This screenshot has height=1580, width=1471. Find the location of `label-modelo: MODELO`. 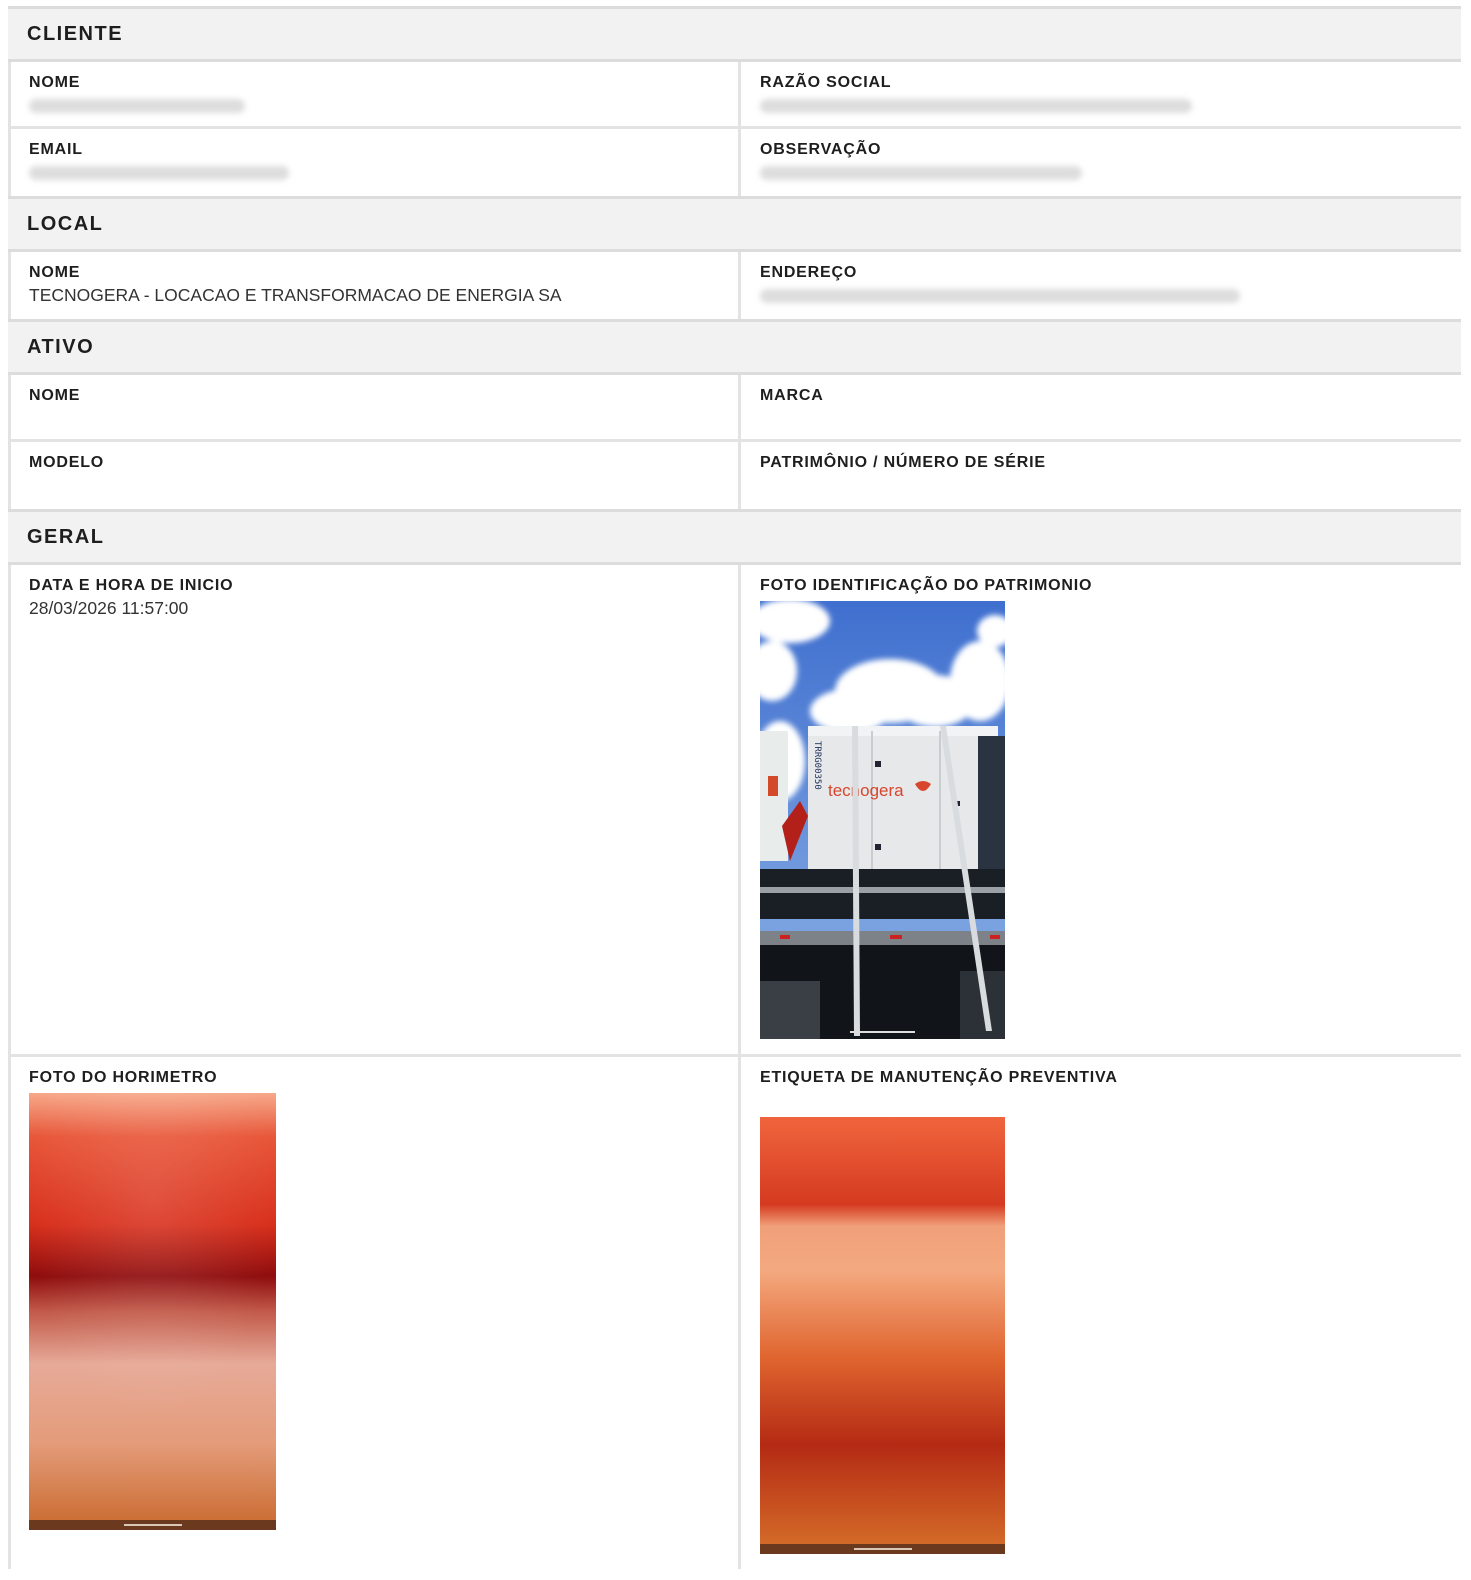

label-modelo: MODELO is located at coordinates (67, 462).